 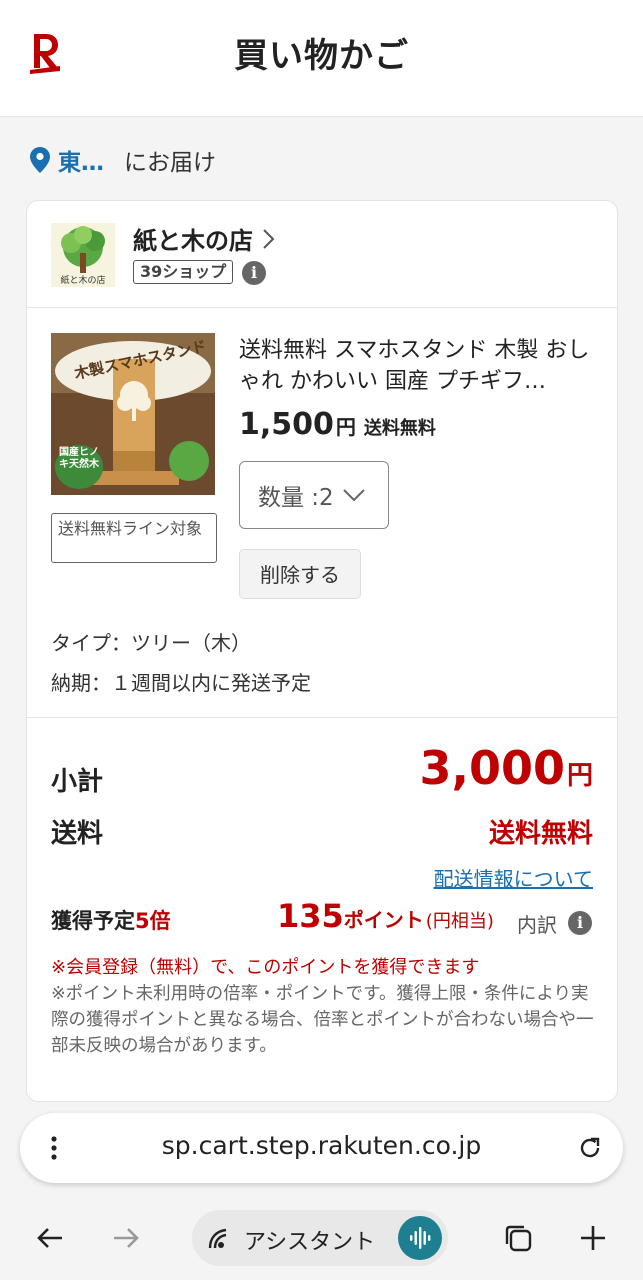 I want to click on location-pin-icon, so click(x=40, y=160).